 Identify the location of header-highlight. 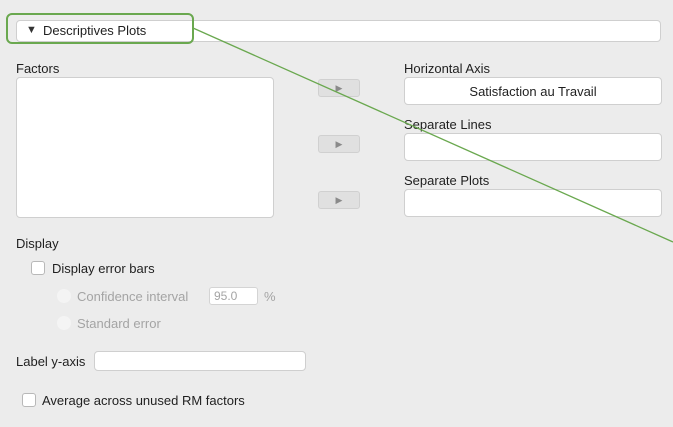
(100, 28).